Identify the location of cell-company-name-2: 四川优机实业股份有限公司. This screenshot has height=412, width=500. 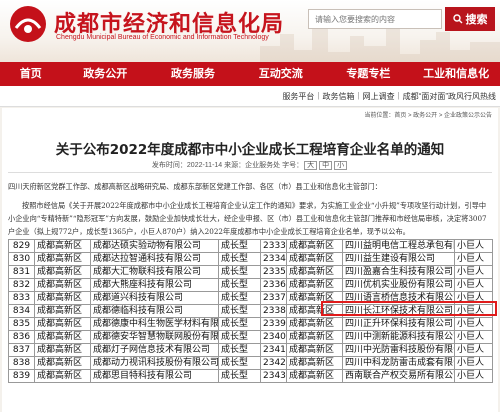
(398, 285).